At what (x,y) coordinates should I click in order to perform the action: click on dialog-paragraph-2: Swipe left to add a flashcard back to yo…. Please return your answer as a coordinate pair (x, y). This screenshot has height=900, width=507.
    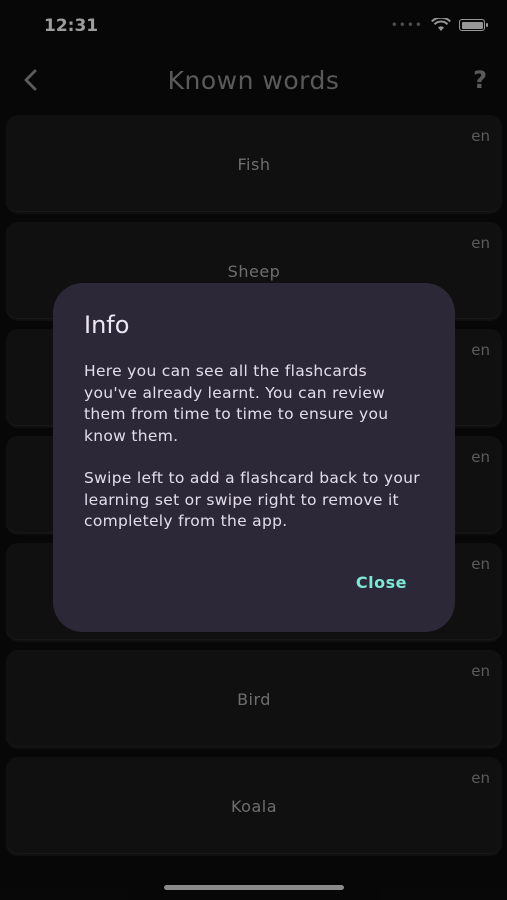
    Looking at the image, I should click on (252, 499).